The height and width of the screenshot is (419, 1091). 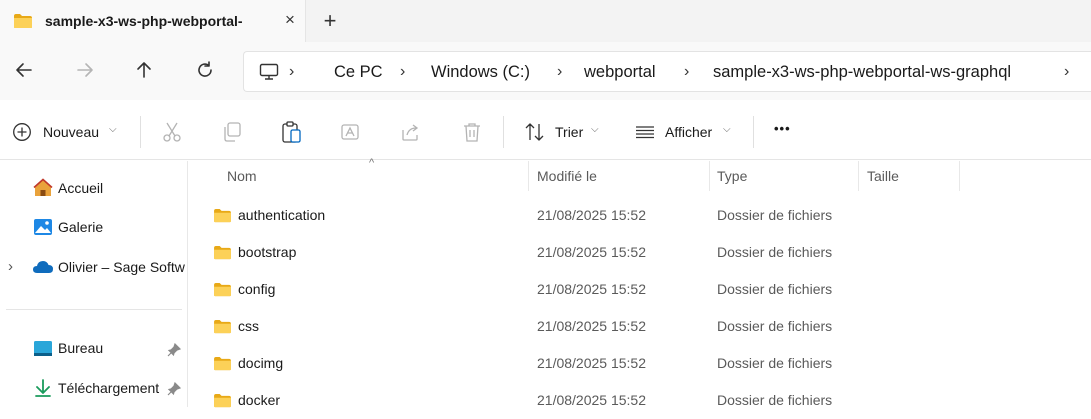 I want to click on tab-active: sample-x3-ws-php-webportal- ×, so click(x=153, y=21).